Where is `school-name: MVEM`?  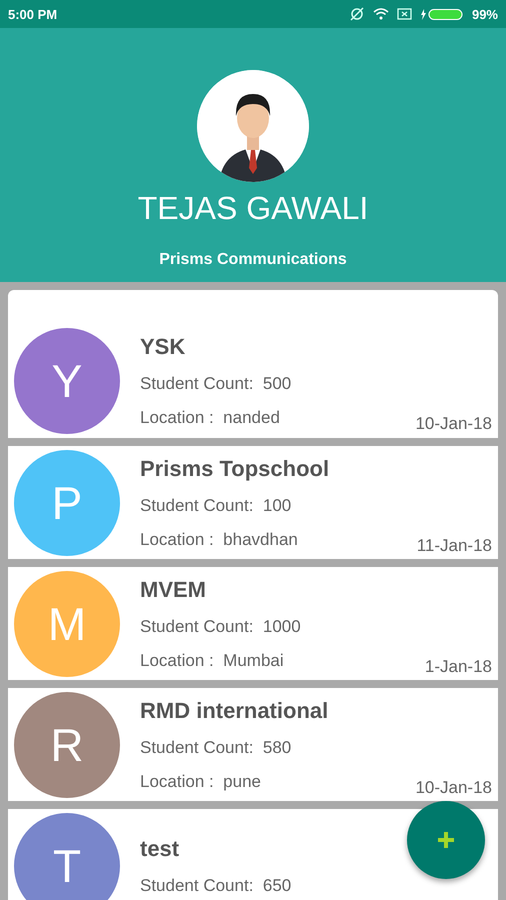 school-name: MVEM is located at coordinates (173, 589).